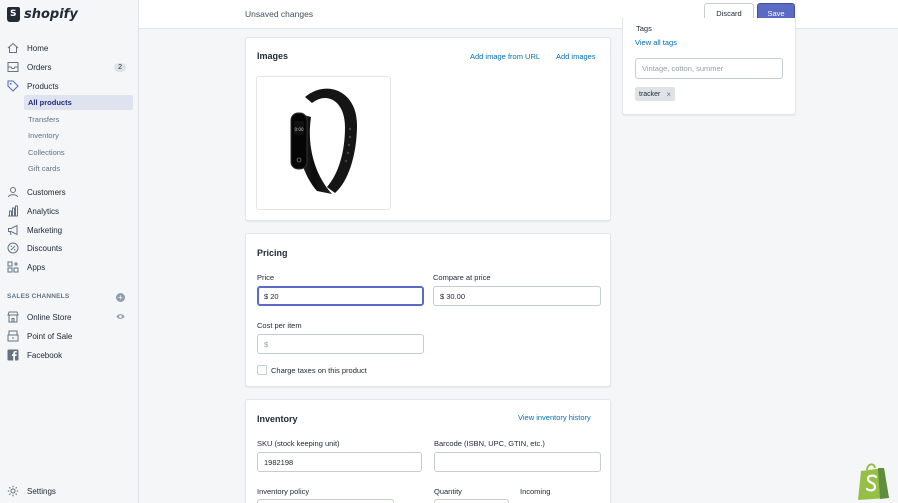 The image size is (898, 503). I want to click on charge-taxes-checkbox, so click(262, 370).